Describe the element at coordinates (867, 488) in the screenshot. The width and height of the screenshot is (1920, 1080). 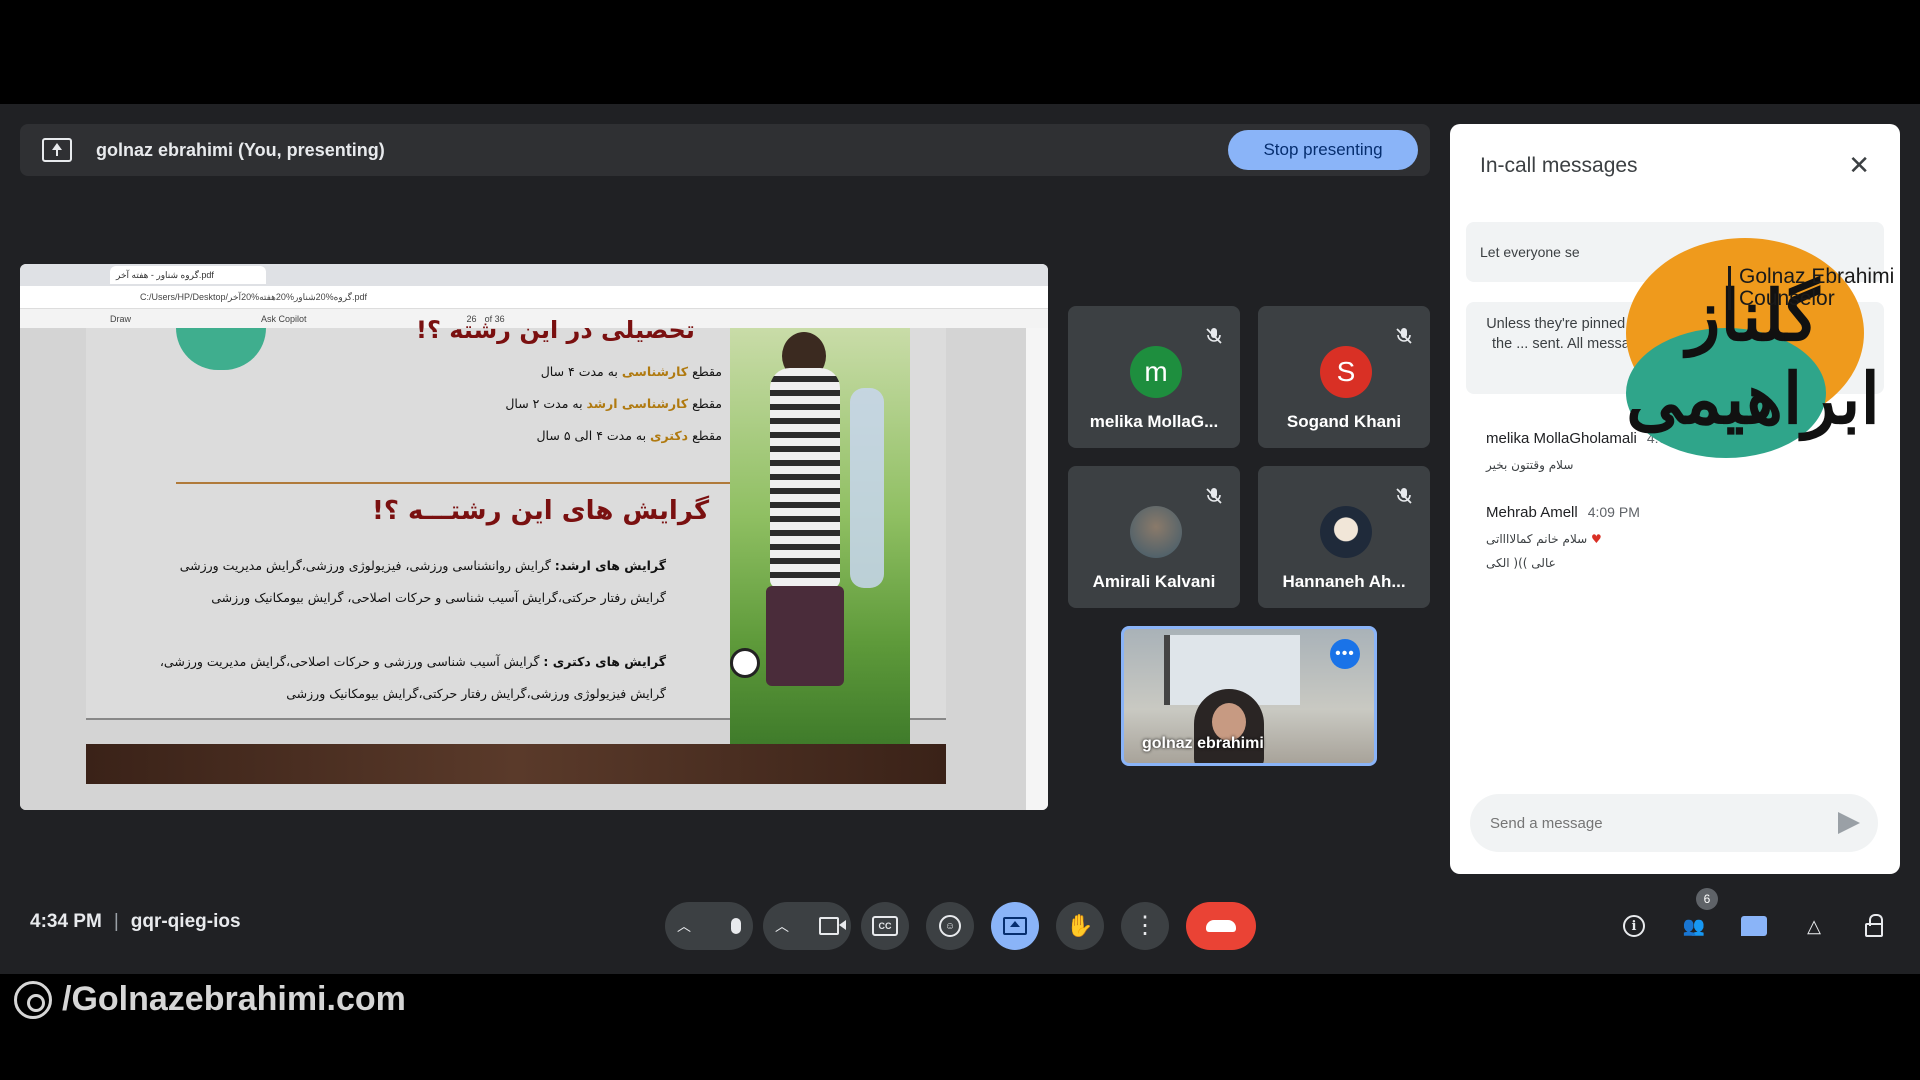
I see `photo-girl` at that location.